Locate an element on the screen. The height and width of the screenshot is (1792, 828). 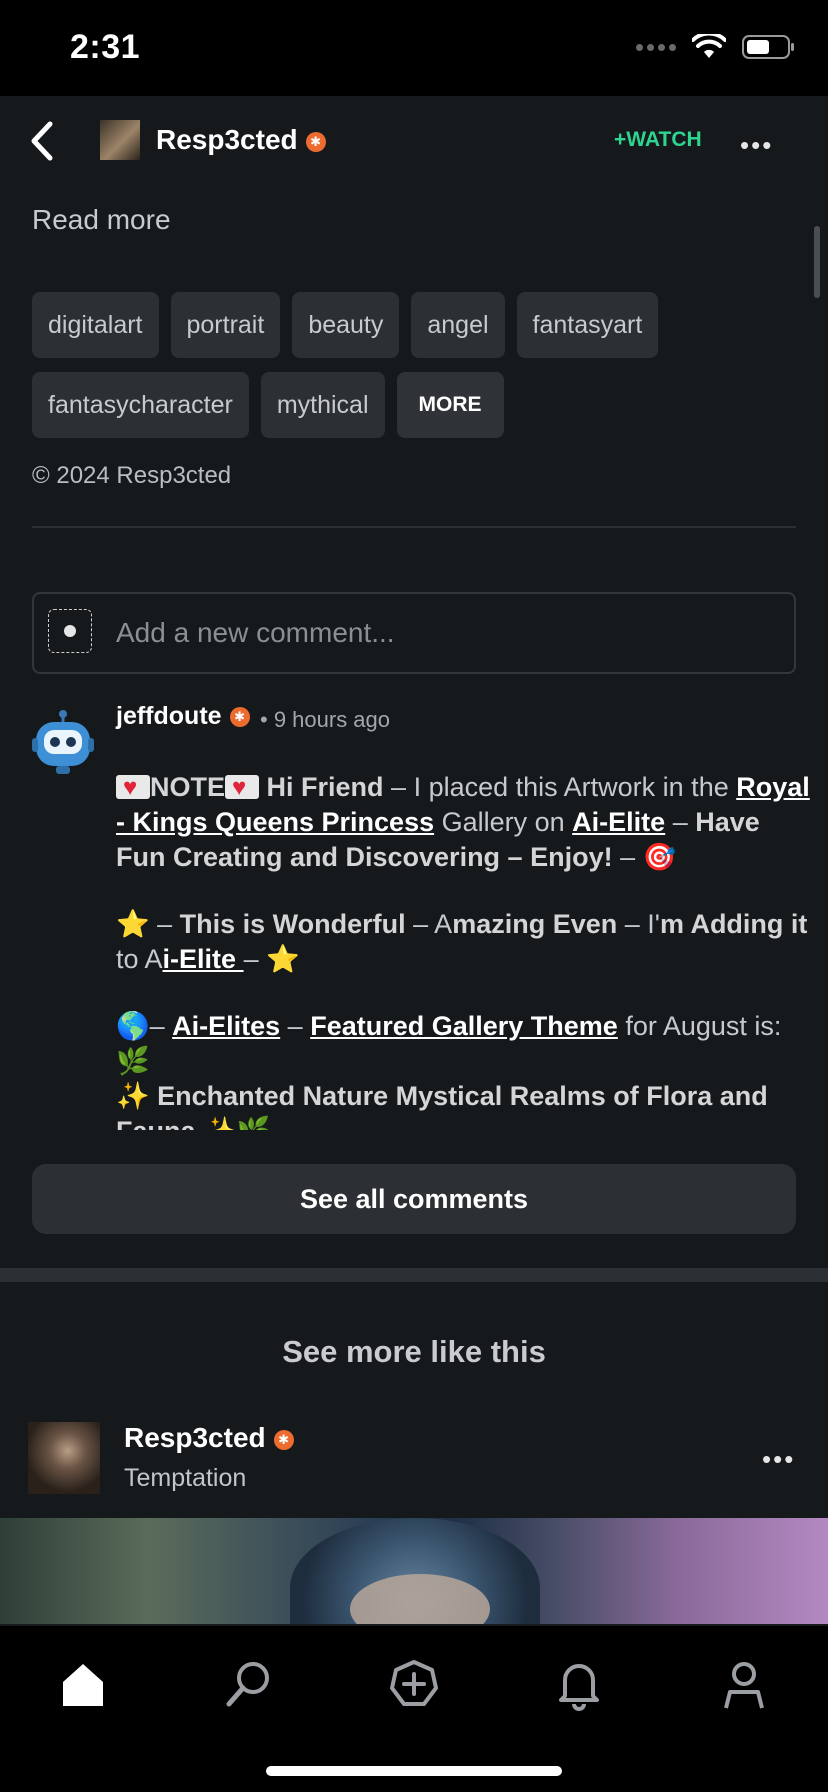
scrollbar is located at coordinates (817, 262).